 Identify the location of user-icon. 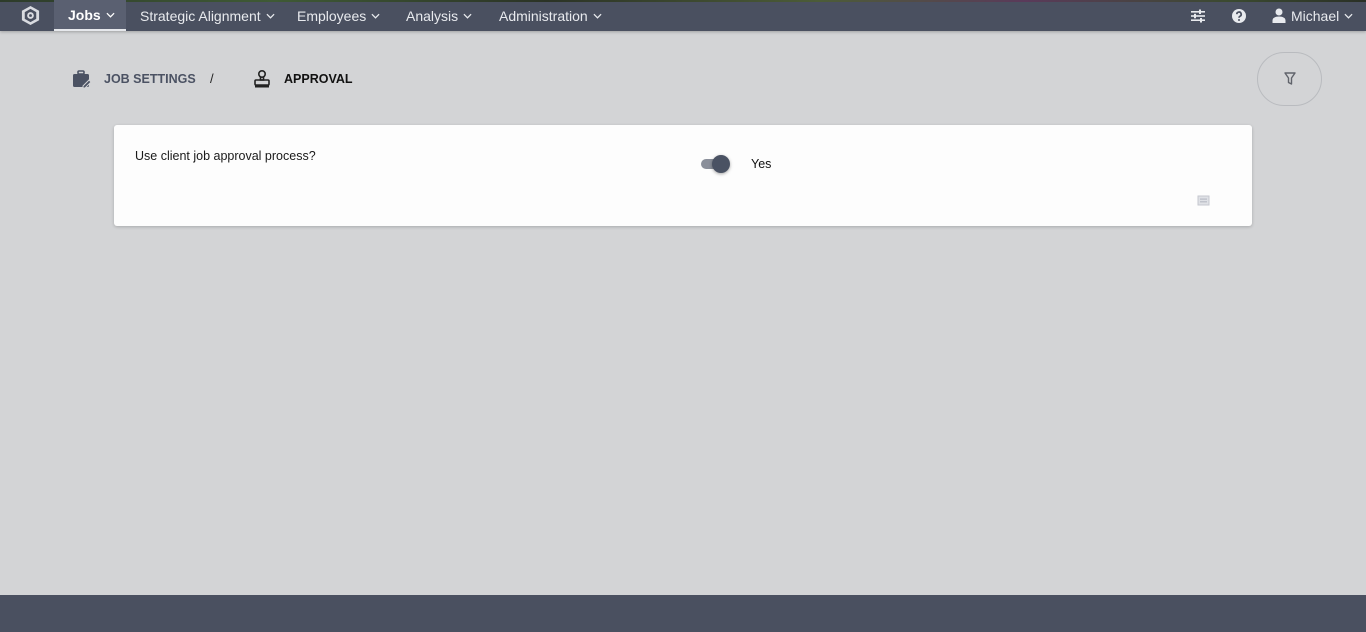
(1279, 15).